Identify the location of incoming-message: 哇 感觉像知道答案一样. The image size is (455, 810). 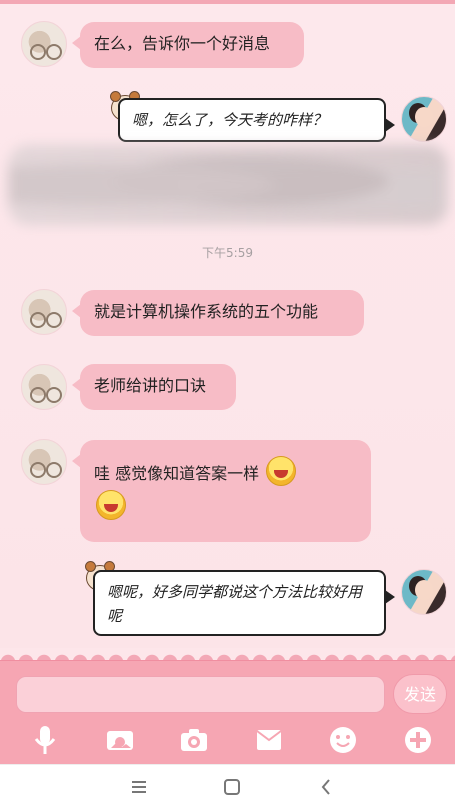
(221, 491).